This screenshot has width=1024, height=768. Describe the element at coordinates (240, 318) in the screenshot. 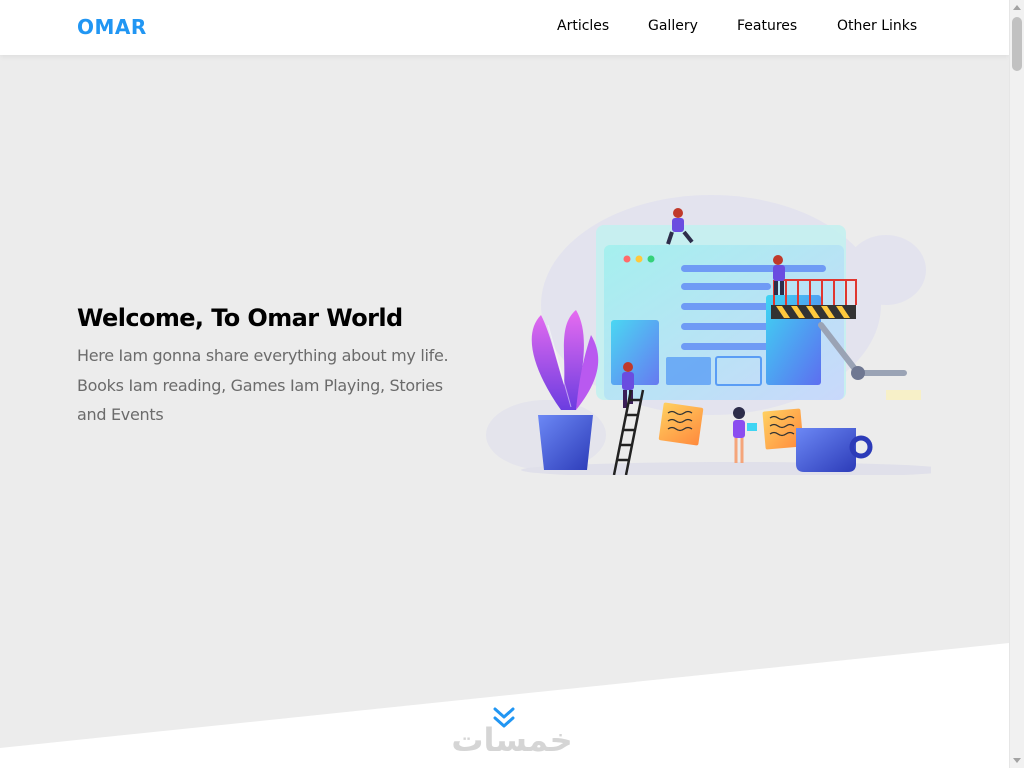

I see `hero-title: Welcome, To Omar World` at that location.